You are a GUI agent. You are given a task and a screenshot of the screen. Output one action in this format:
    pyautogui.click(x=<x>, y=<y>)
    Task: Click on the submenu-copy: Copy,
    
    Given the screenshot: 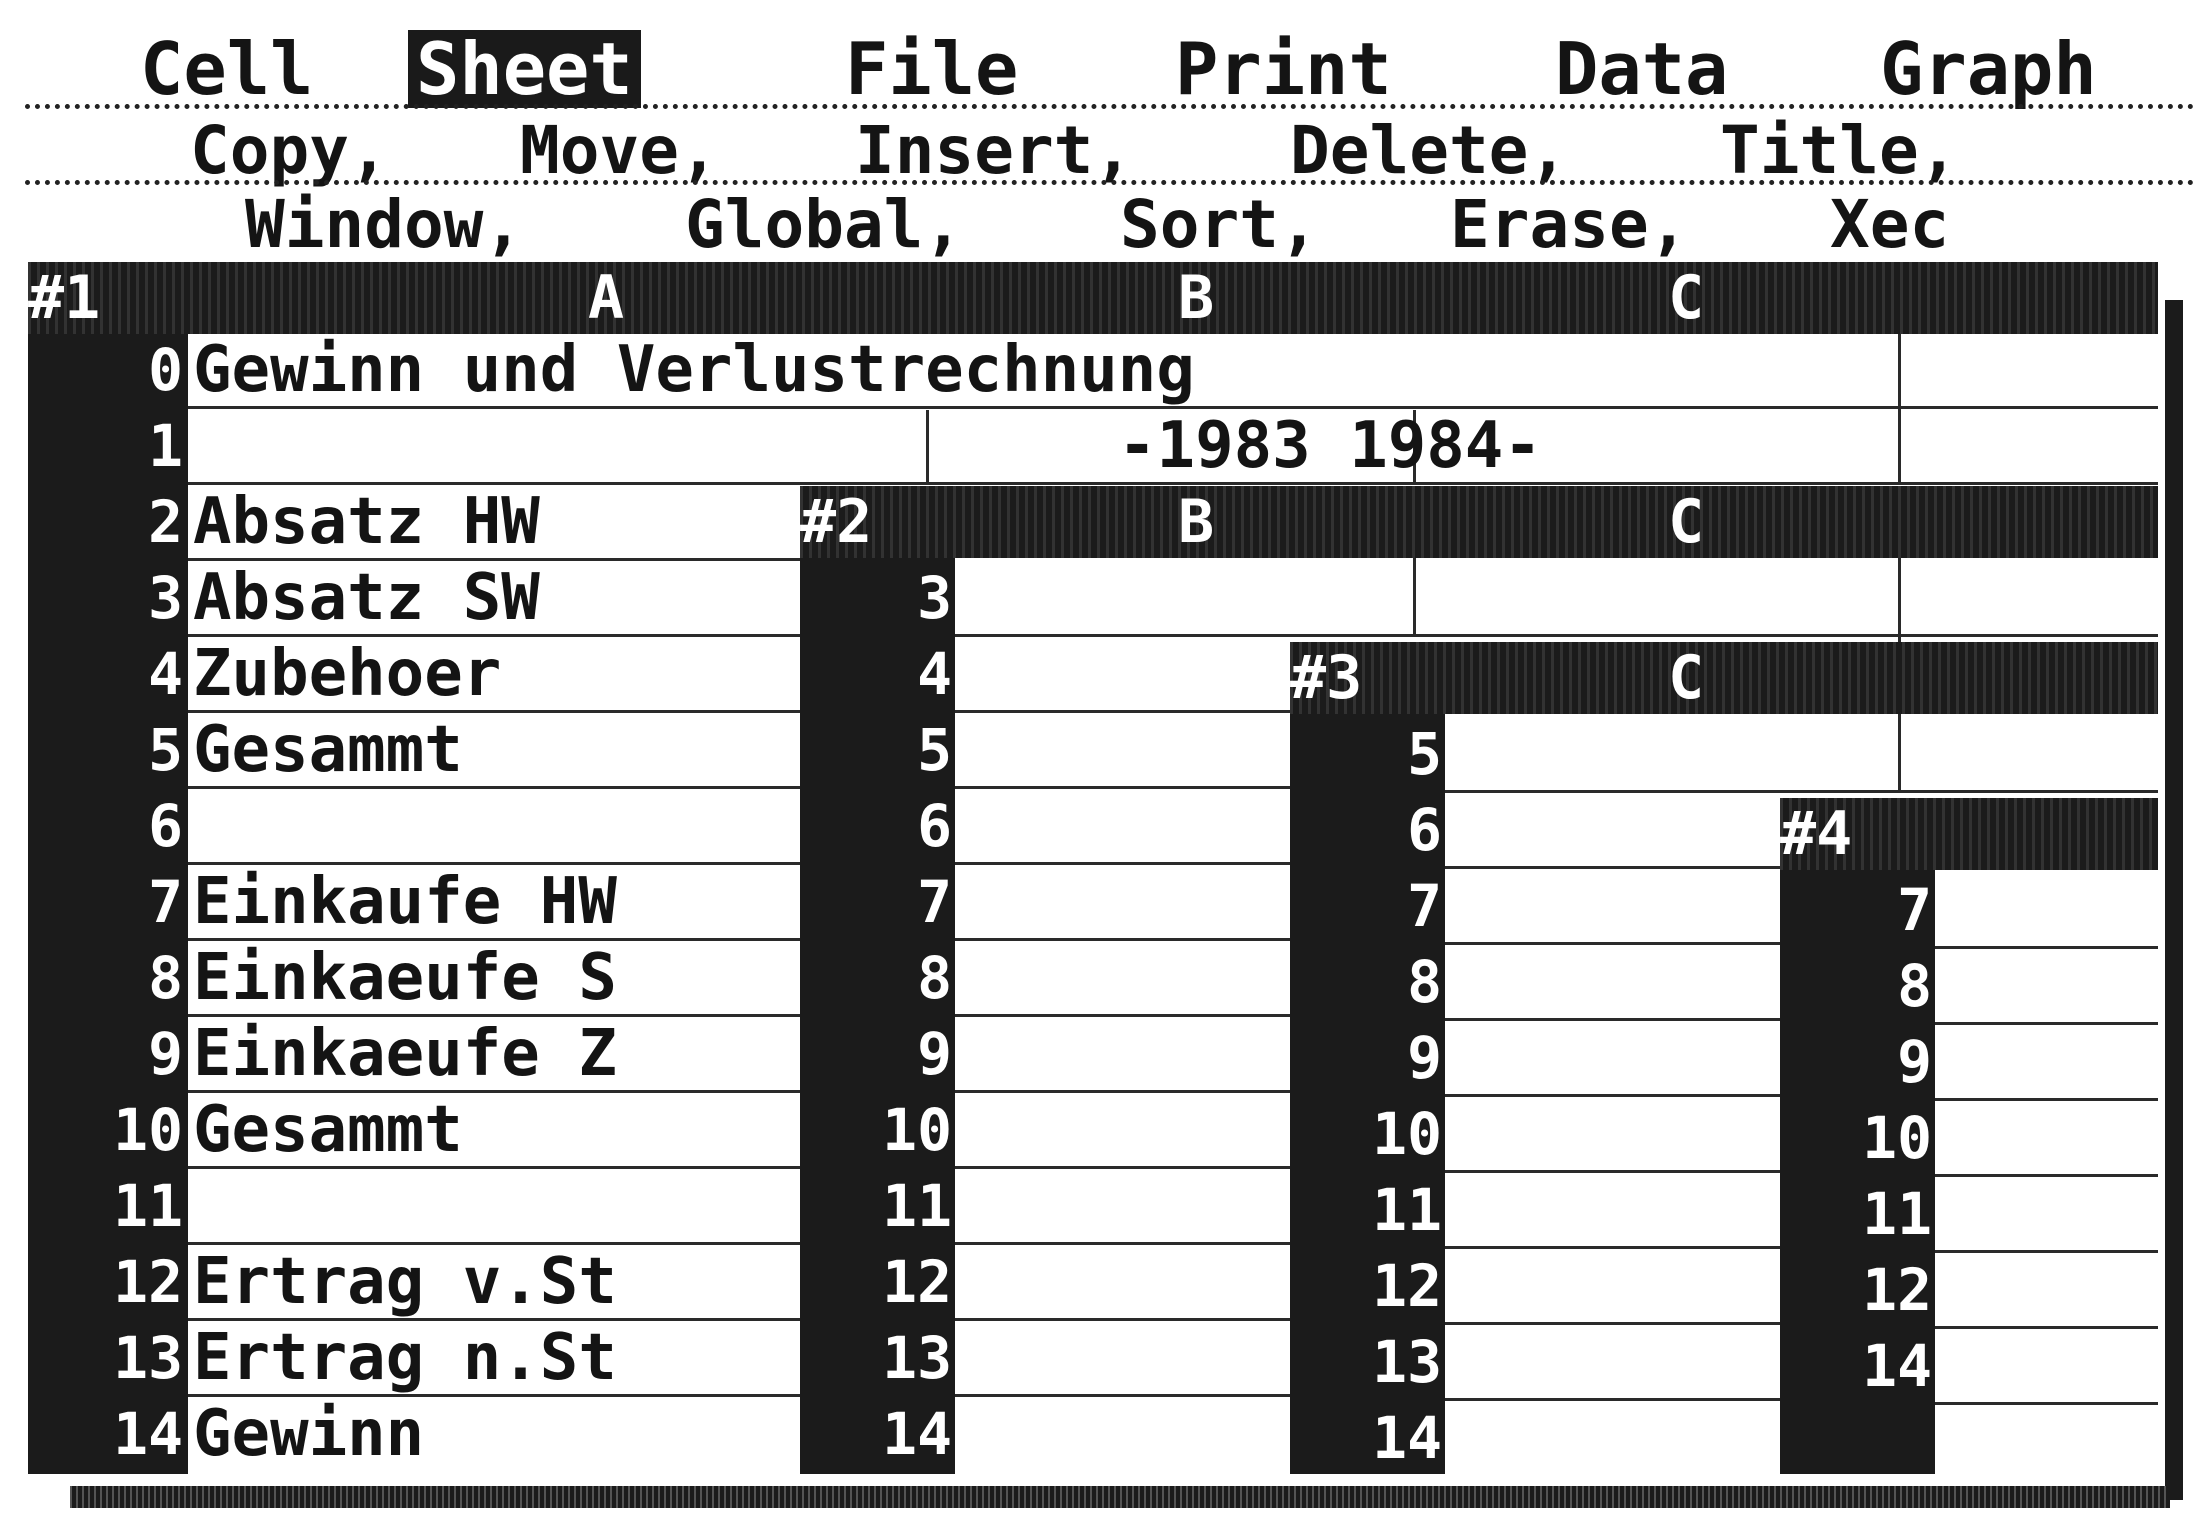 What is the action you would take?
    pyautogui.click(x=289, y=151)
    